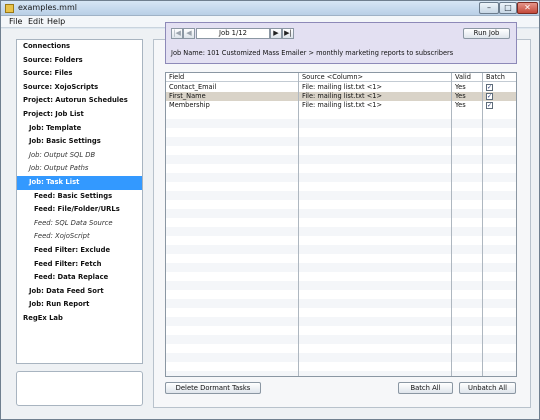  I want to click on sidebar-info-box, so click(79, 388).